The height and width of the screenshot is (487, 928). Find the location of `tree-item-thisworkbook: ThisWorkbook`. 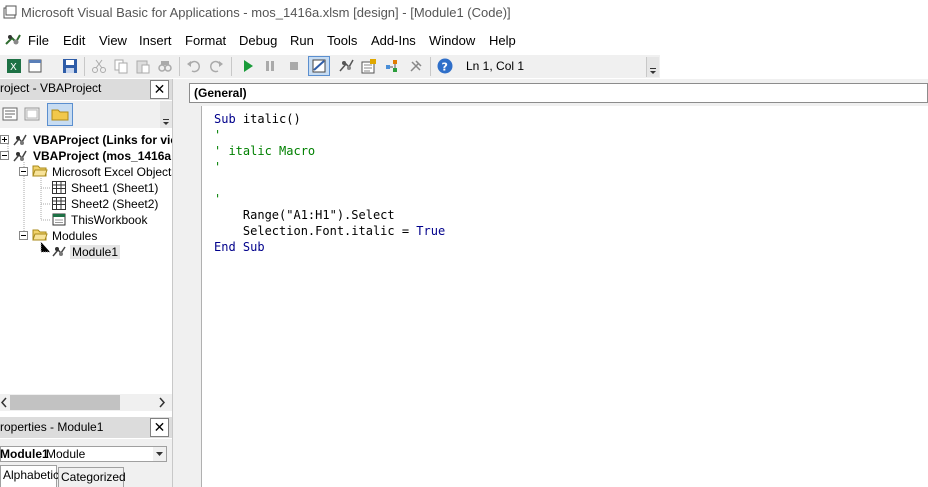

tree-item-thisworkbook: ThisWorkbook is located at coordinates (109, 220).